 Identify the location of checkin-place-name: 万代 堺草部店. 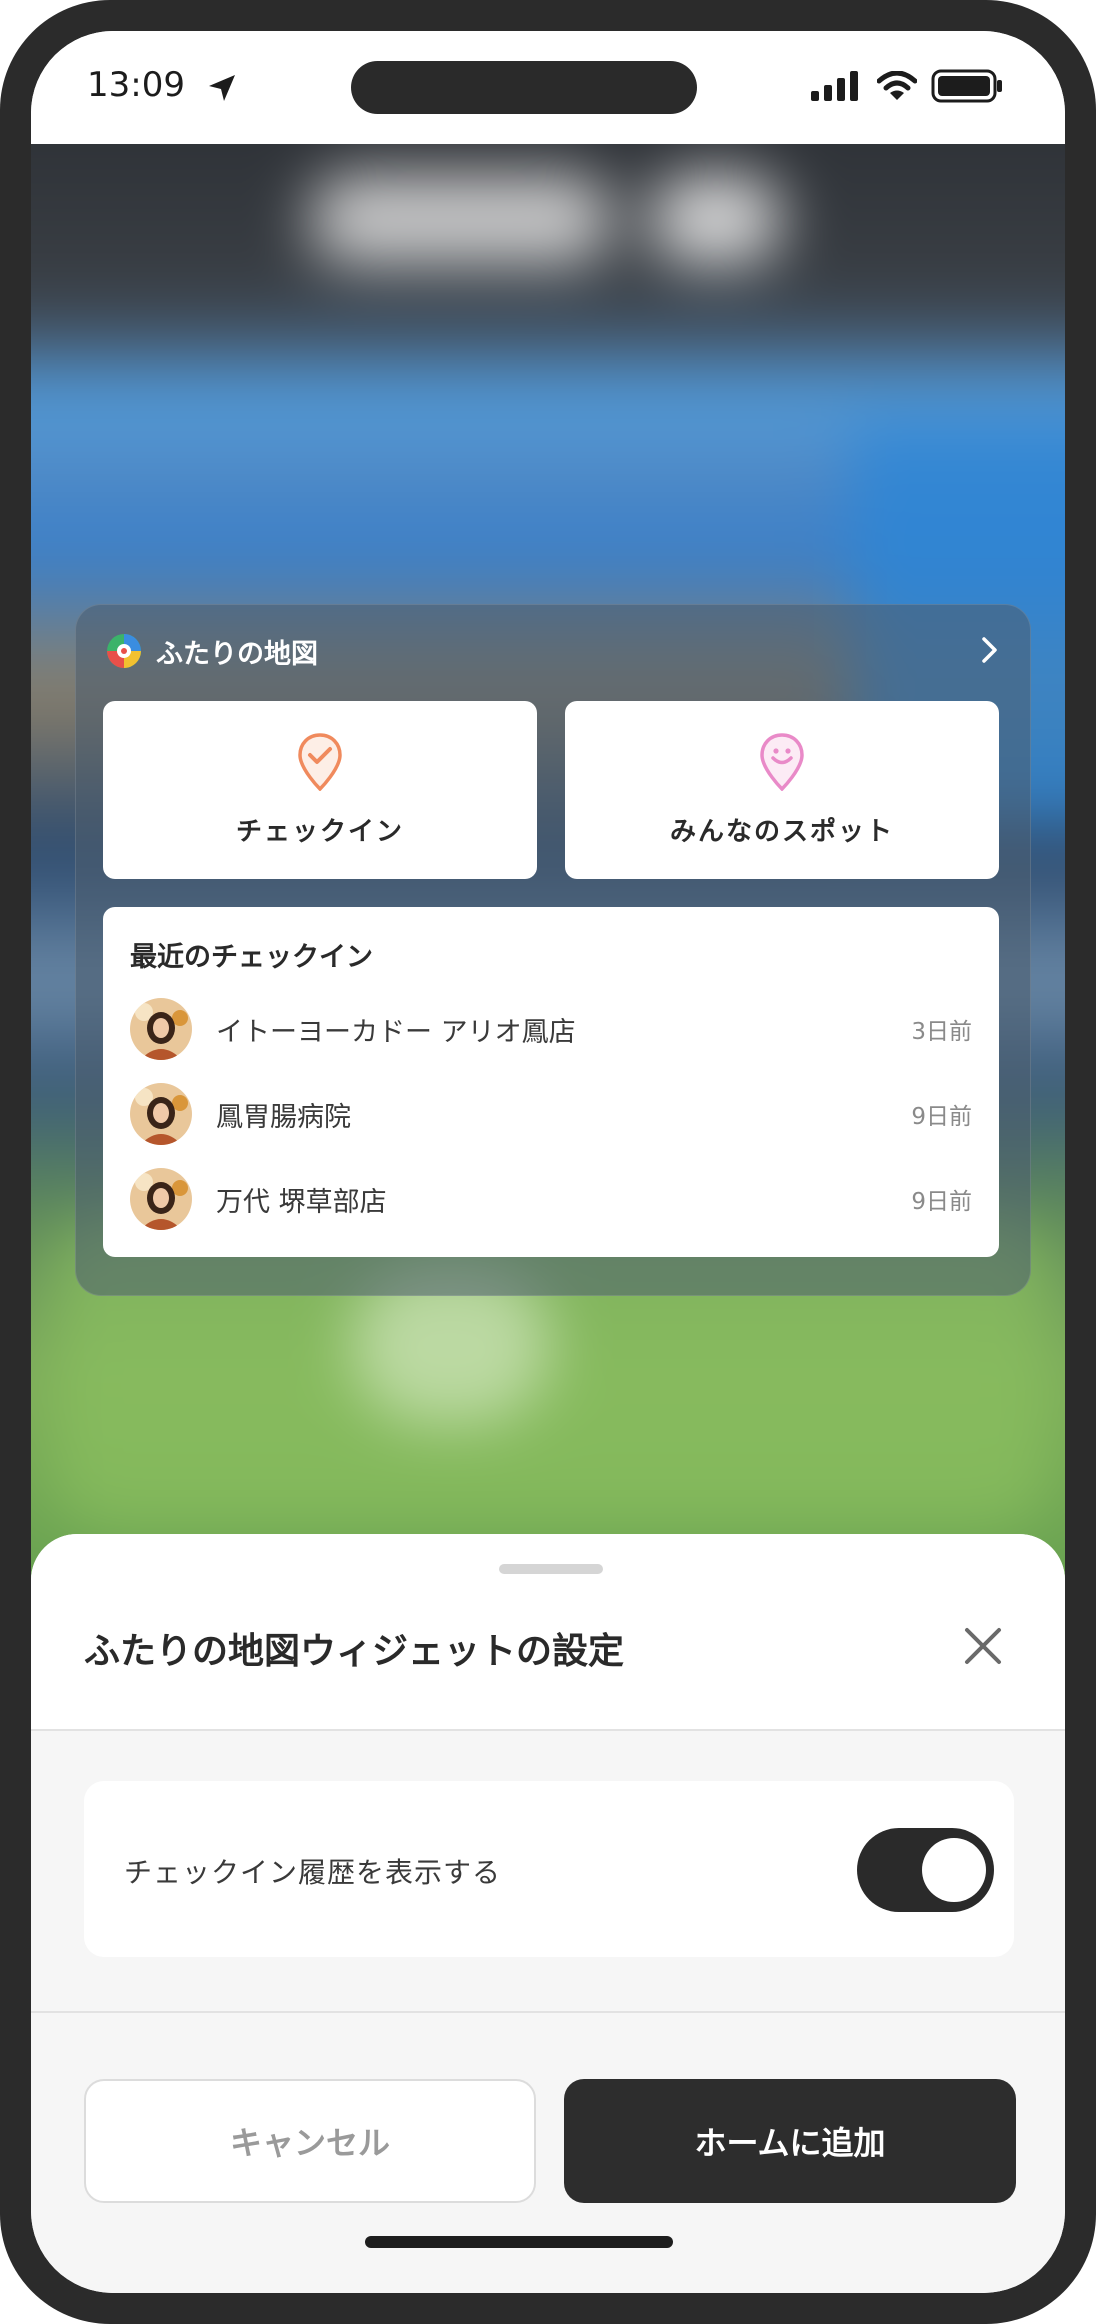
(301, 1202).